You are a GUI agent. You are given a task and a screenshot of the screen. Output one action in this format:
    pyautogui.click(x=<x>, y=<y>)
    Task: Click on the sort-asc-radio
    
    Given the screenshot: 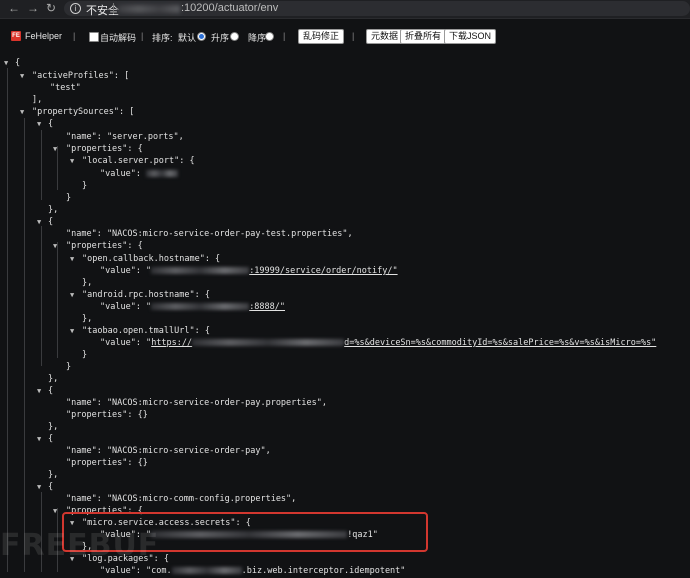 What is the action you would take?
    pyautogui.click(x=234, y=36)
    